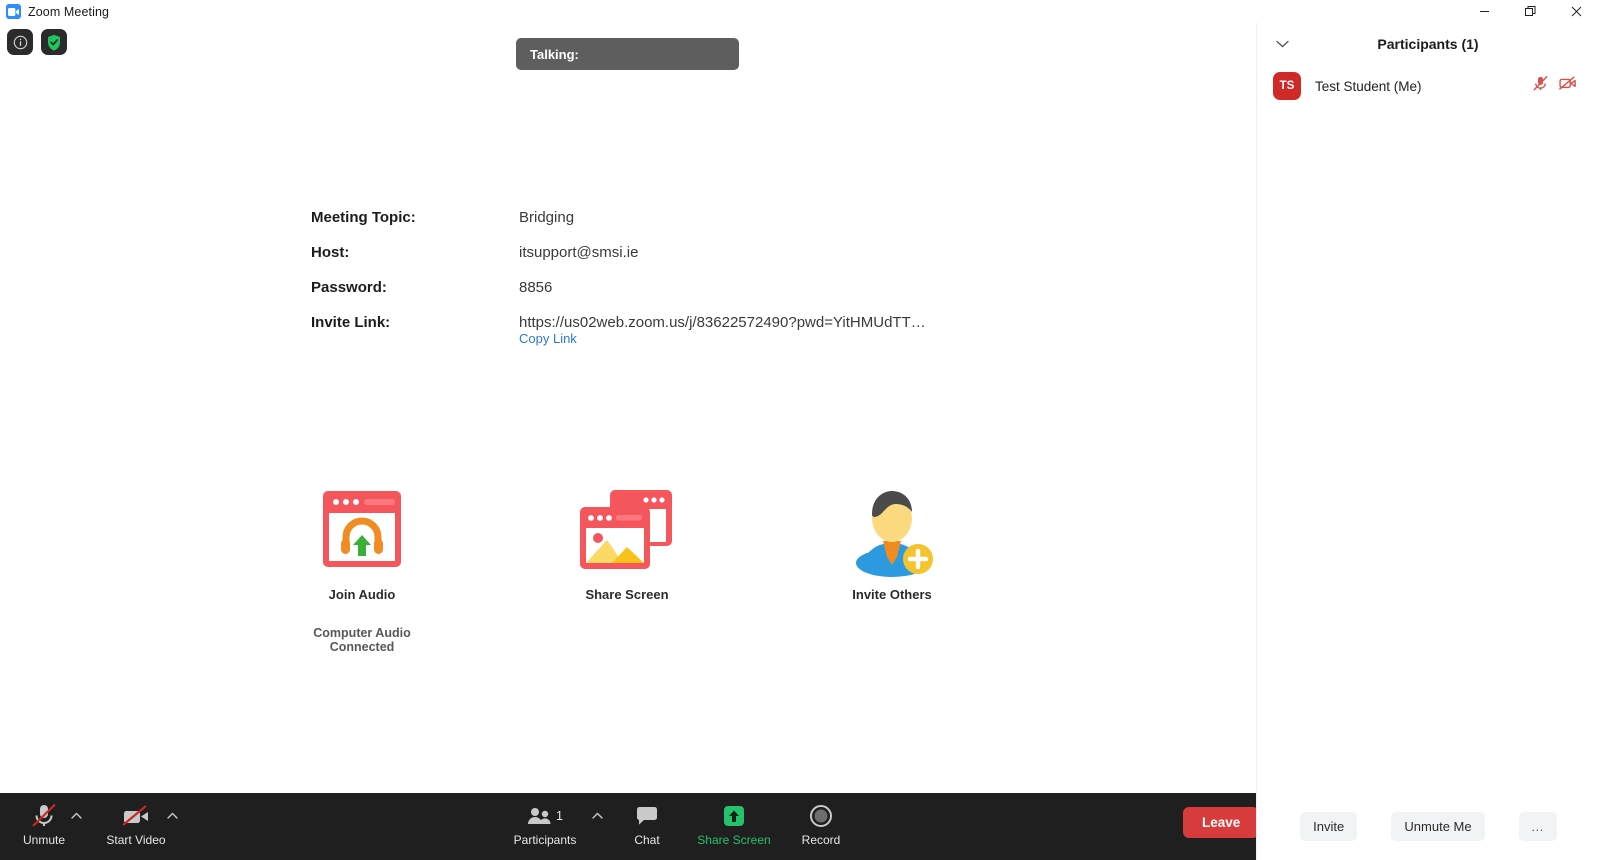  I want to click on invite-link-label: Invite Link:, so click(351, 322).